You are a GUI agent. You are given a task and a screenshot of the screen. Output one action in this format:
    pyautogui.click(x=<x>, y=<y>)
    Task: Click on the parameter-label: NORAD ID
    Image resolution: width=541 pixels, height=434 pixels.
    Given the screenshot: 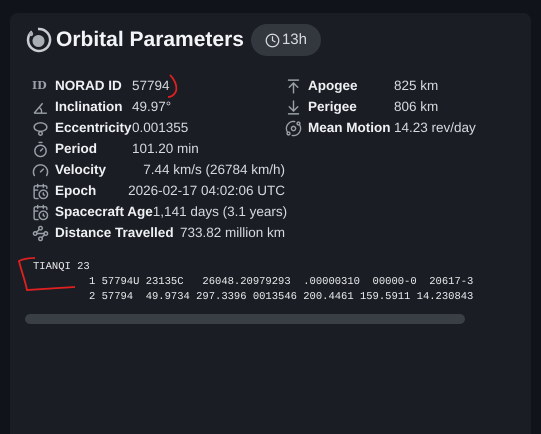 What is the action you would take?
    pyautogui.click(x=89, y=86)
    